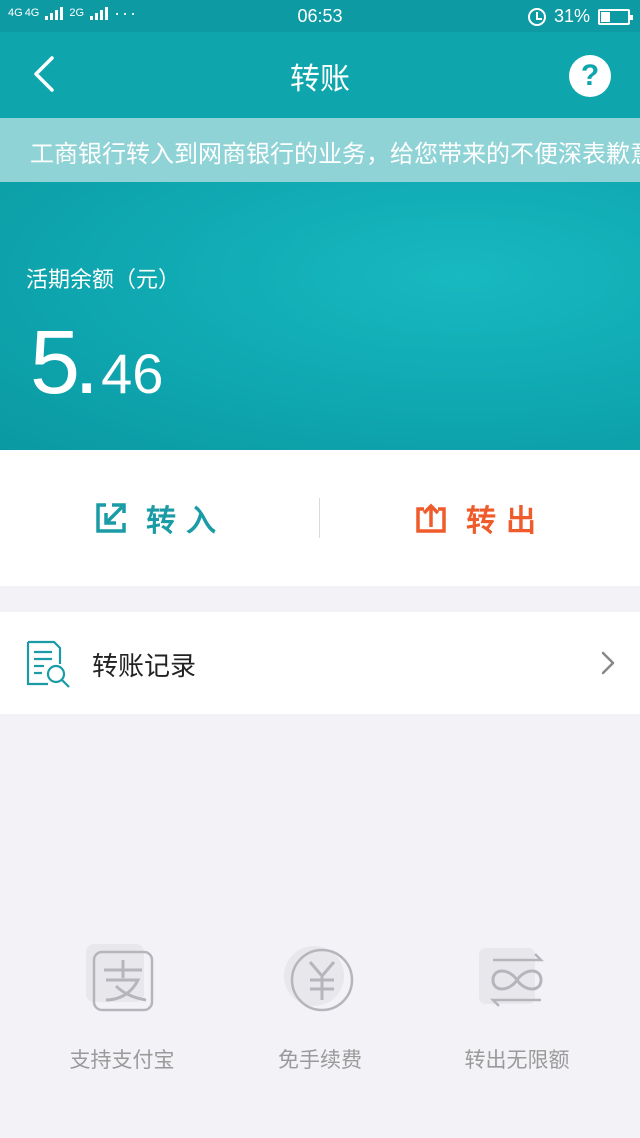 The height and width of the screenshot is (1138, 640). Describe the element at coordinates (122, 1060) in the screenshot. I see `feature-alipay-label: 支持支付宝` at that location.